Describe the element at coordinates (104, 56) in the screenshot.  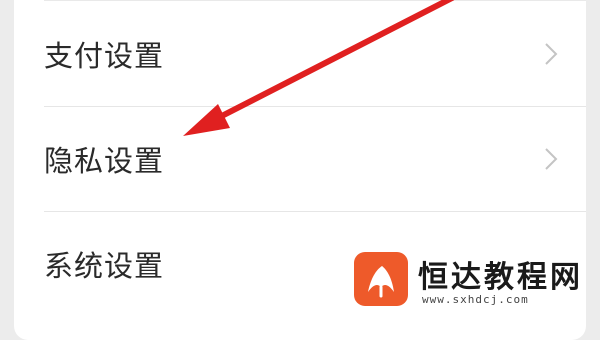
I see `settings-item-label: 支付设置` at that location.